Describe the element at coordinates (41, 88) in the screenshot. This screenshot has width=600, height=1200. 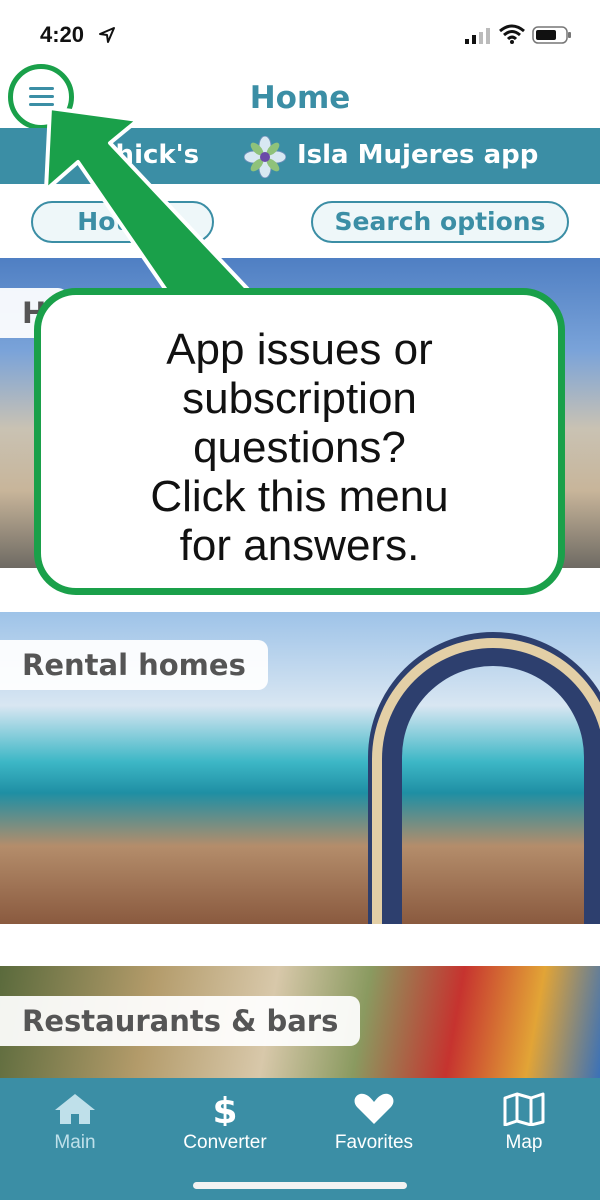
I see `hamburger-menu-icon` at that location.